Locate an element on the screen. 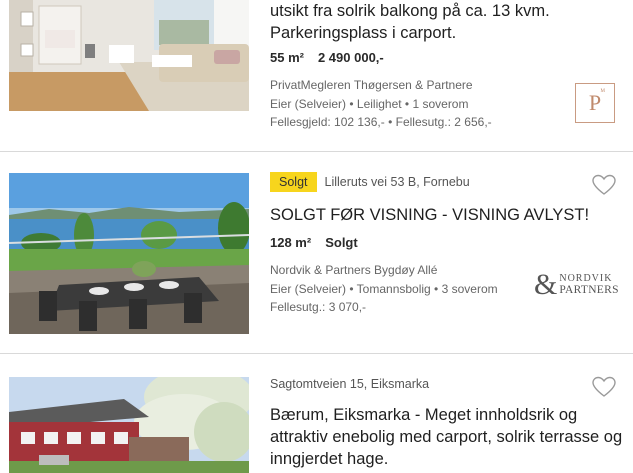 This screenshot has height=473, width=633. listing-address: Sagtomtveien 15, Eiksmarka is located at coordinates (350, 384).